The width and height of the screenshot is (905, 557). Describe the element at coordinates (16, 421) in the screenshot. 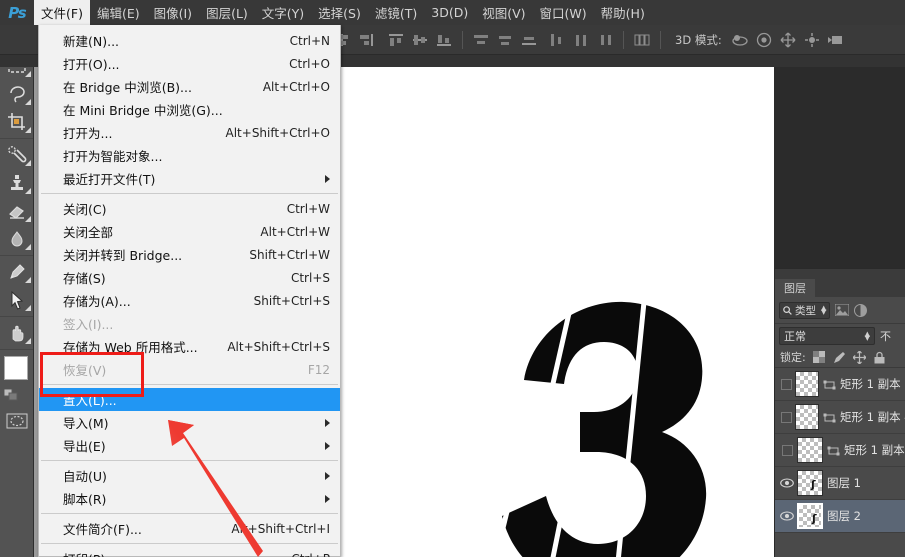

I see `quick-mask-button` at that location.